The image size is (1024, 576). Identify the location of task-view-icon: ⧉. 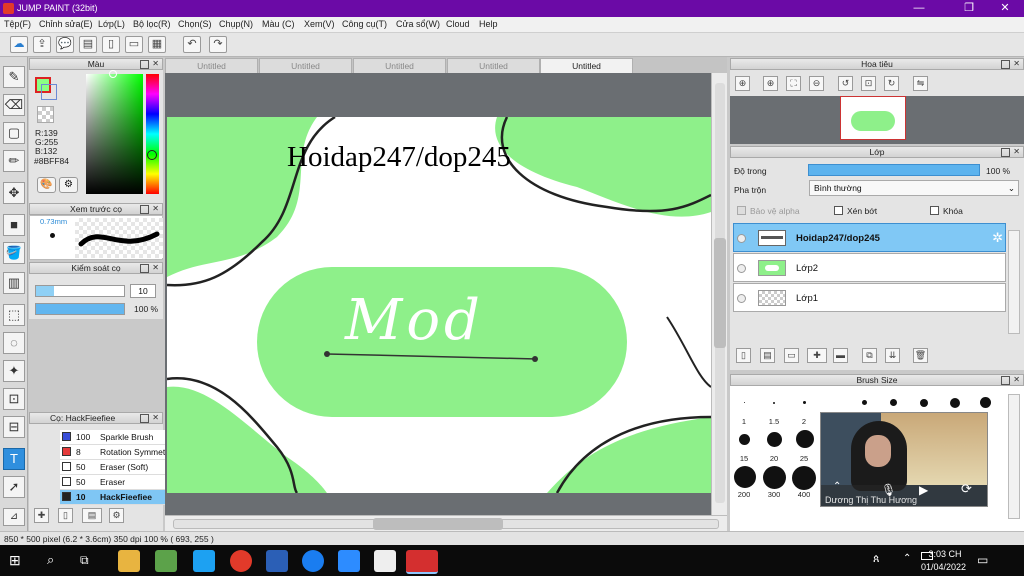
(84, 560).